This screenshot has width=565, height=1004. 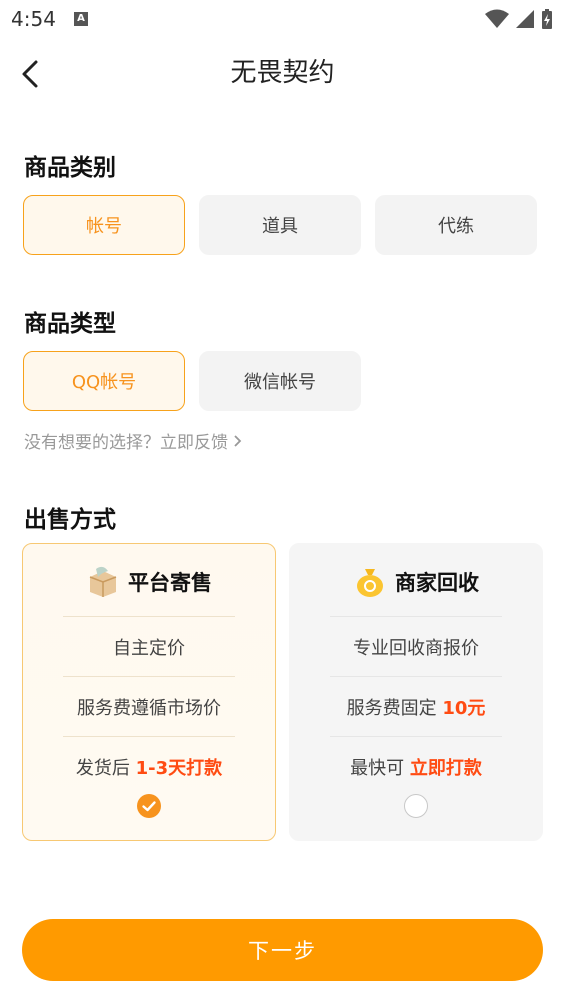 I want to click on radio-checked-icon, so click(x=149, y=806).